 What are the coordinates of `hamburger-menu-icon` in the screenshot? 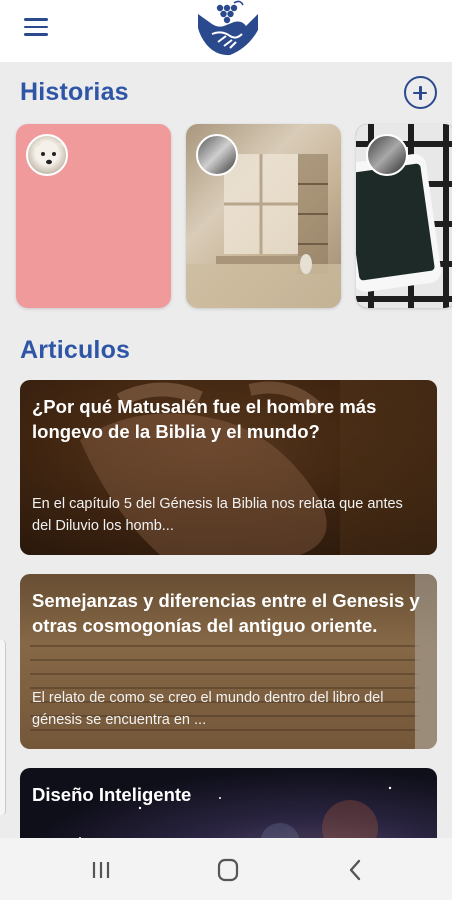 It's located at (36, 27).